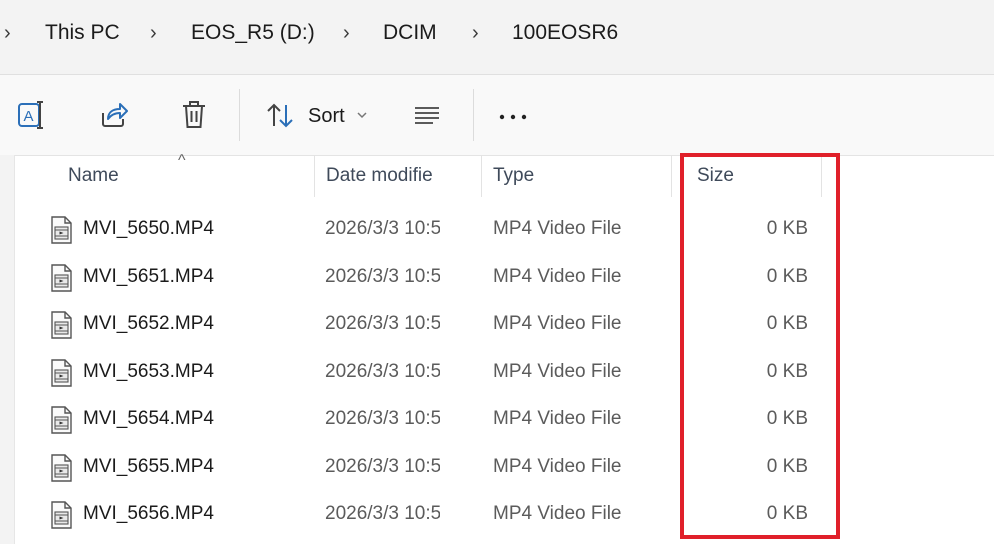 The image size is (994, 544). I want to click on size-column-highlight, so click(760, 346).